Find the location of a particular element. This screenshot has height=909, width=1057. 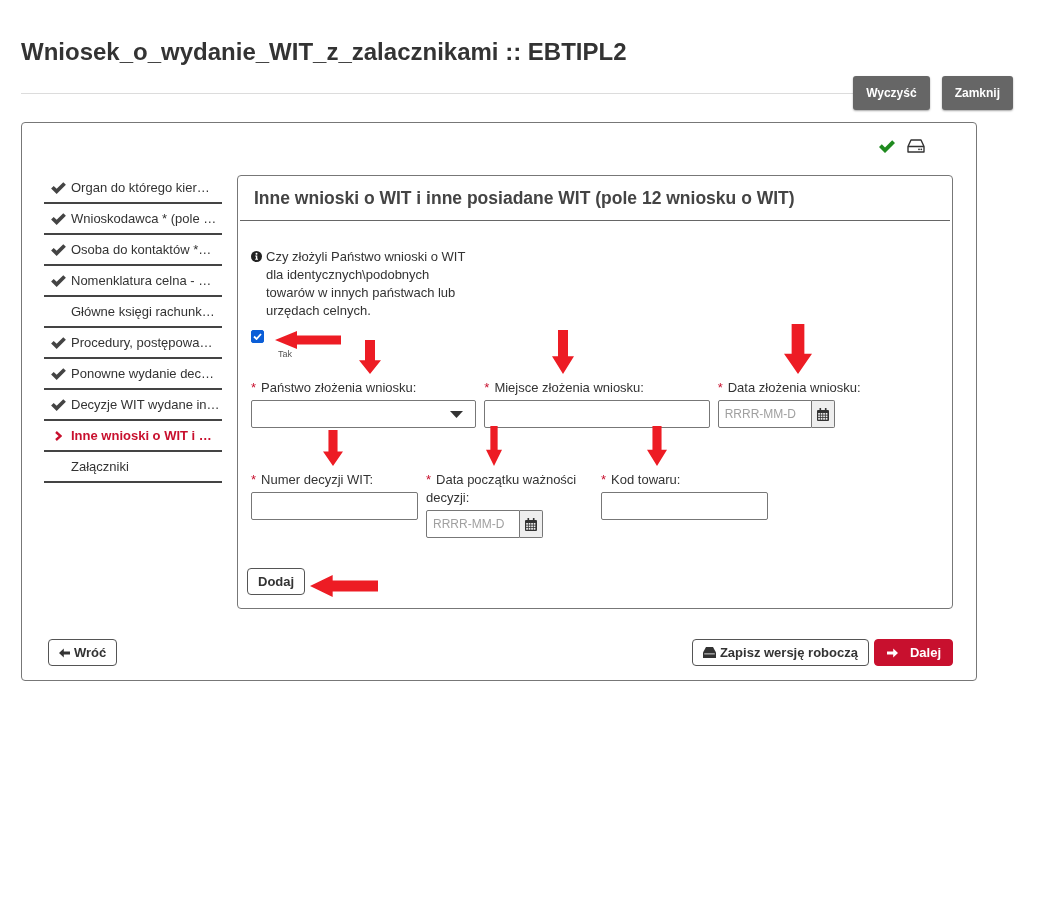

arrow-right-icon is located at coordinates (892, 652).